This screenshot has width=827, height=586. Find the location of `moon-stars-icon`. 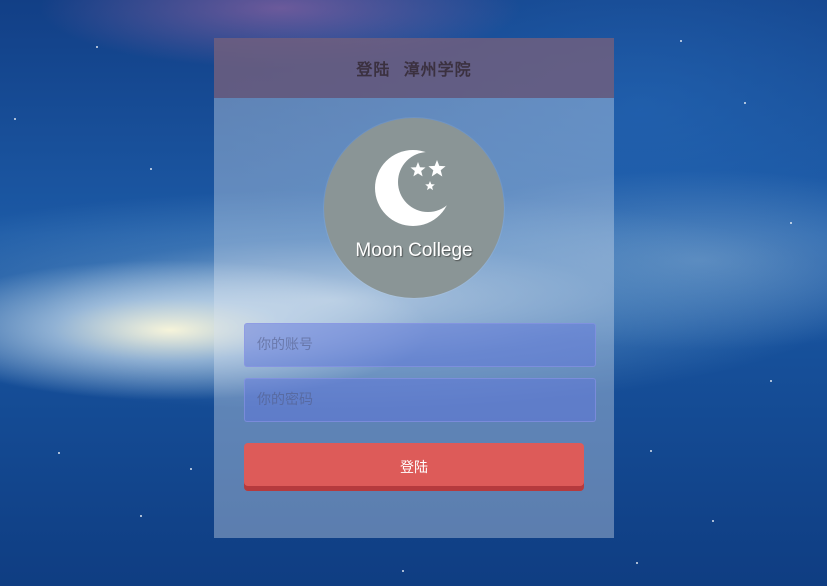

moon-stars-icon is located at coordinates (413, 188).